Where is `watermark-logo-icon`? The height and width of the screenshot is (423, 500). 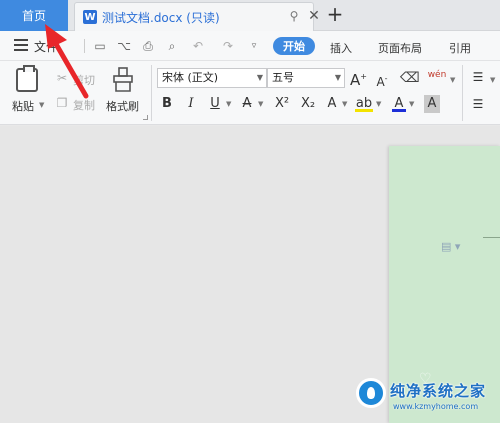
watermark-logo-icon is located at coordinates (371, 393).